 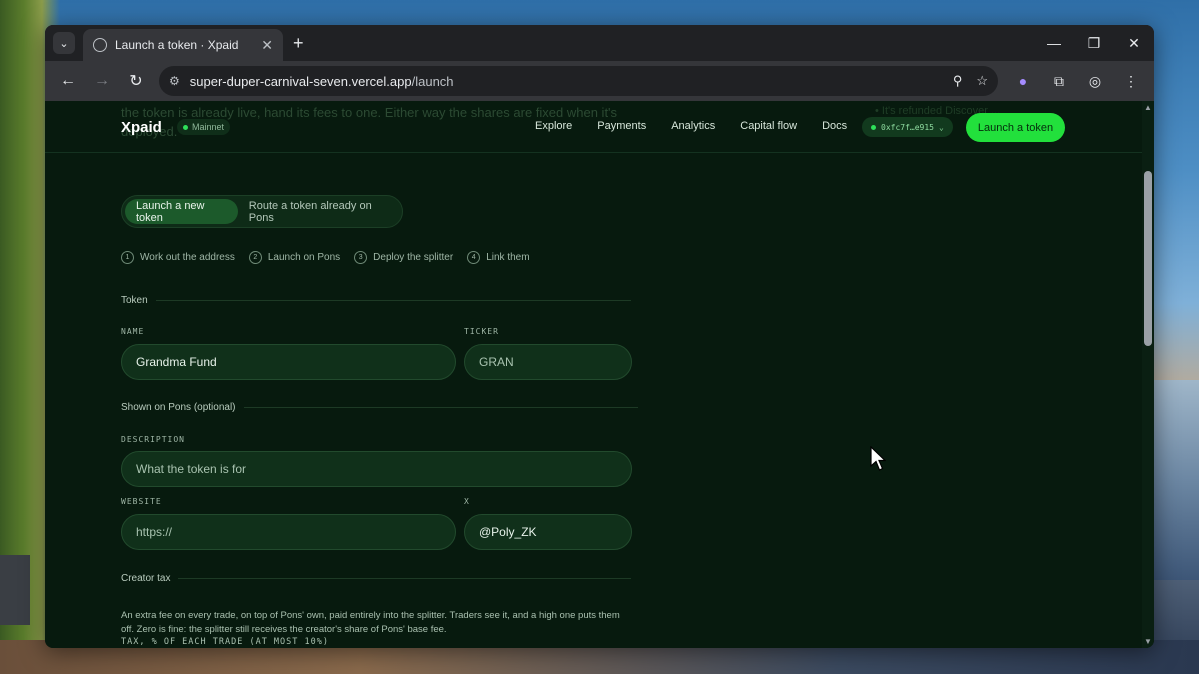 What do you see at coordinates (298, 43) in the screenshot?
I see `new-tab-icon: +` at bounding box center [298, 43].